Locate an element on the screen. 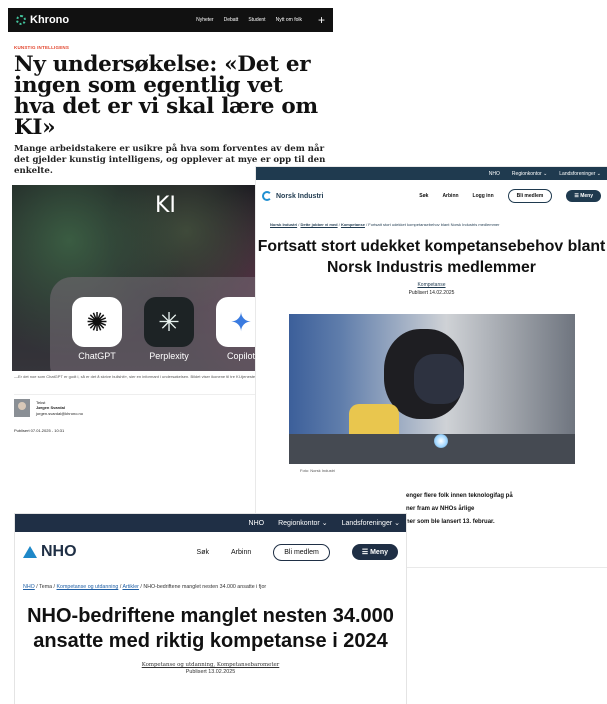  category-link: Kompetanse is located at coordinates (431, 285).